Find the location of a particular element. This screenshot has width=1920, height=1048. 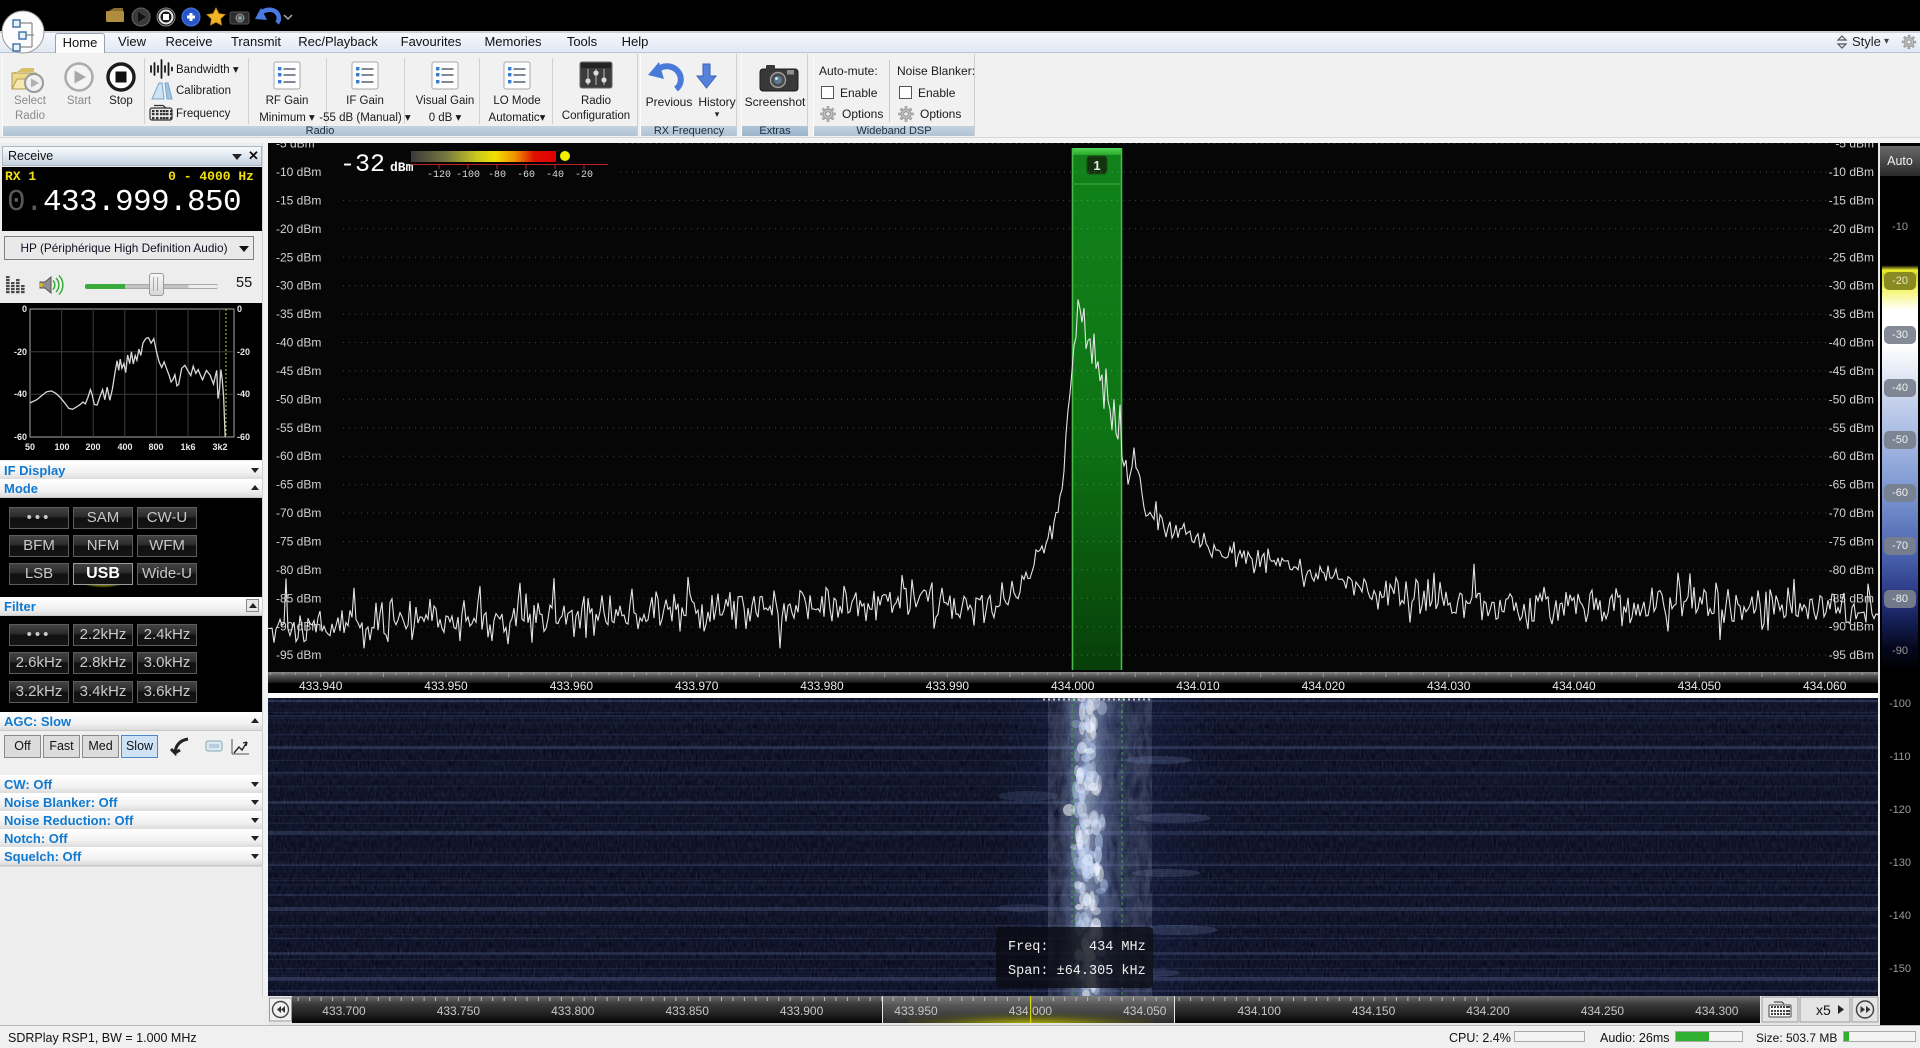

svg-text: 434.040 is located at coordinates (1574, 686).